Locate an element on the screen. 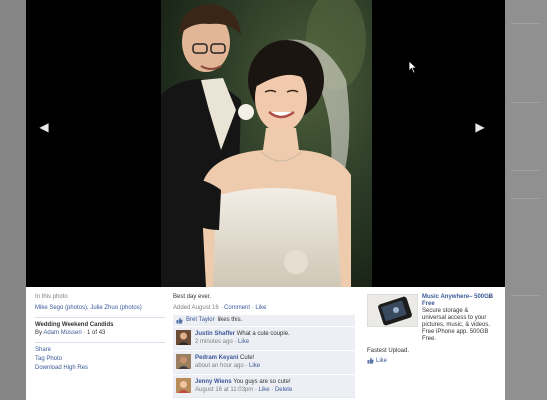  comment-author: Jenny Wiens is located at coordinates (213, 382).